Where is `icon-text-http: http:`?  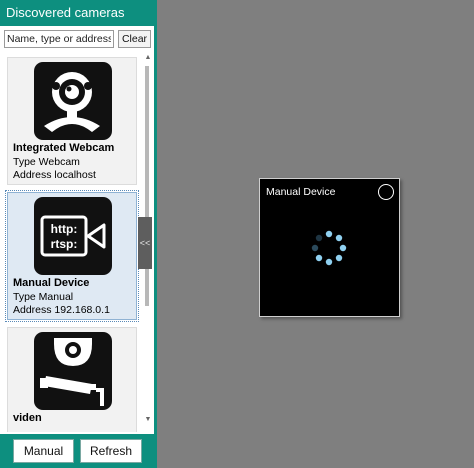
icon-text-http: http: is located at coordinates (64, 229).